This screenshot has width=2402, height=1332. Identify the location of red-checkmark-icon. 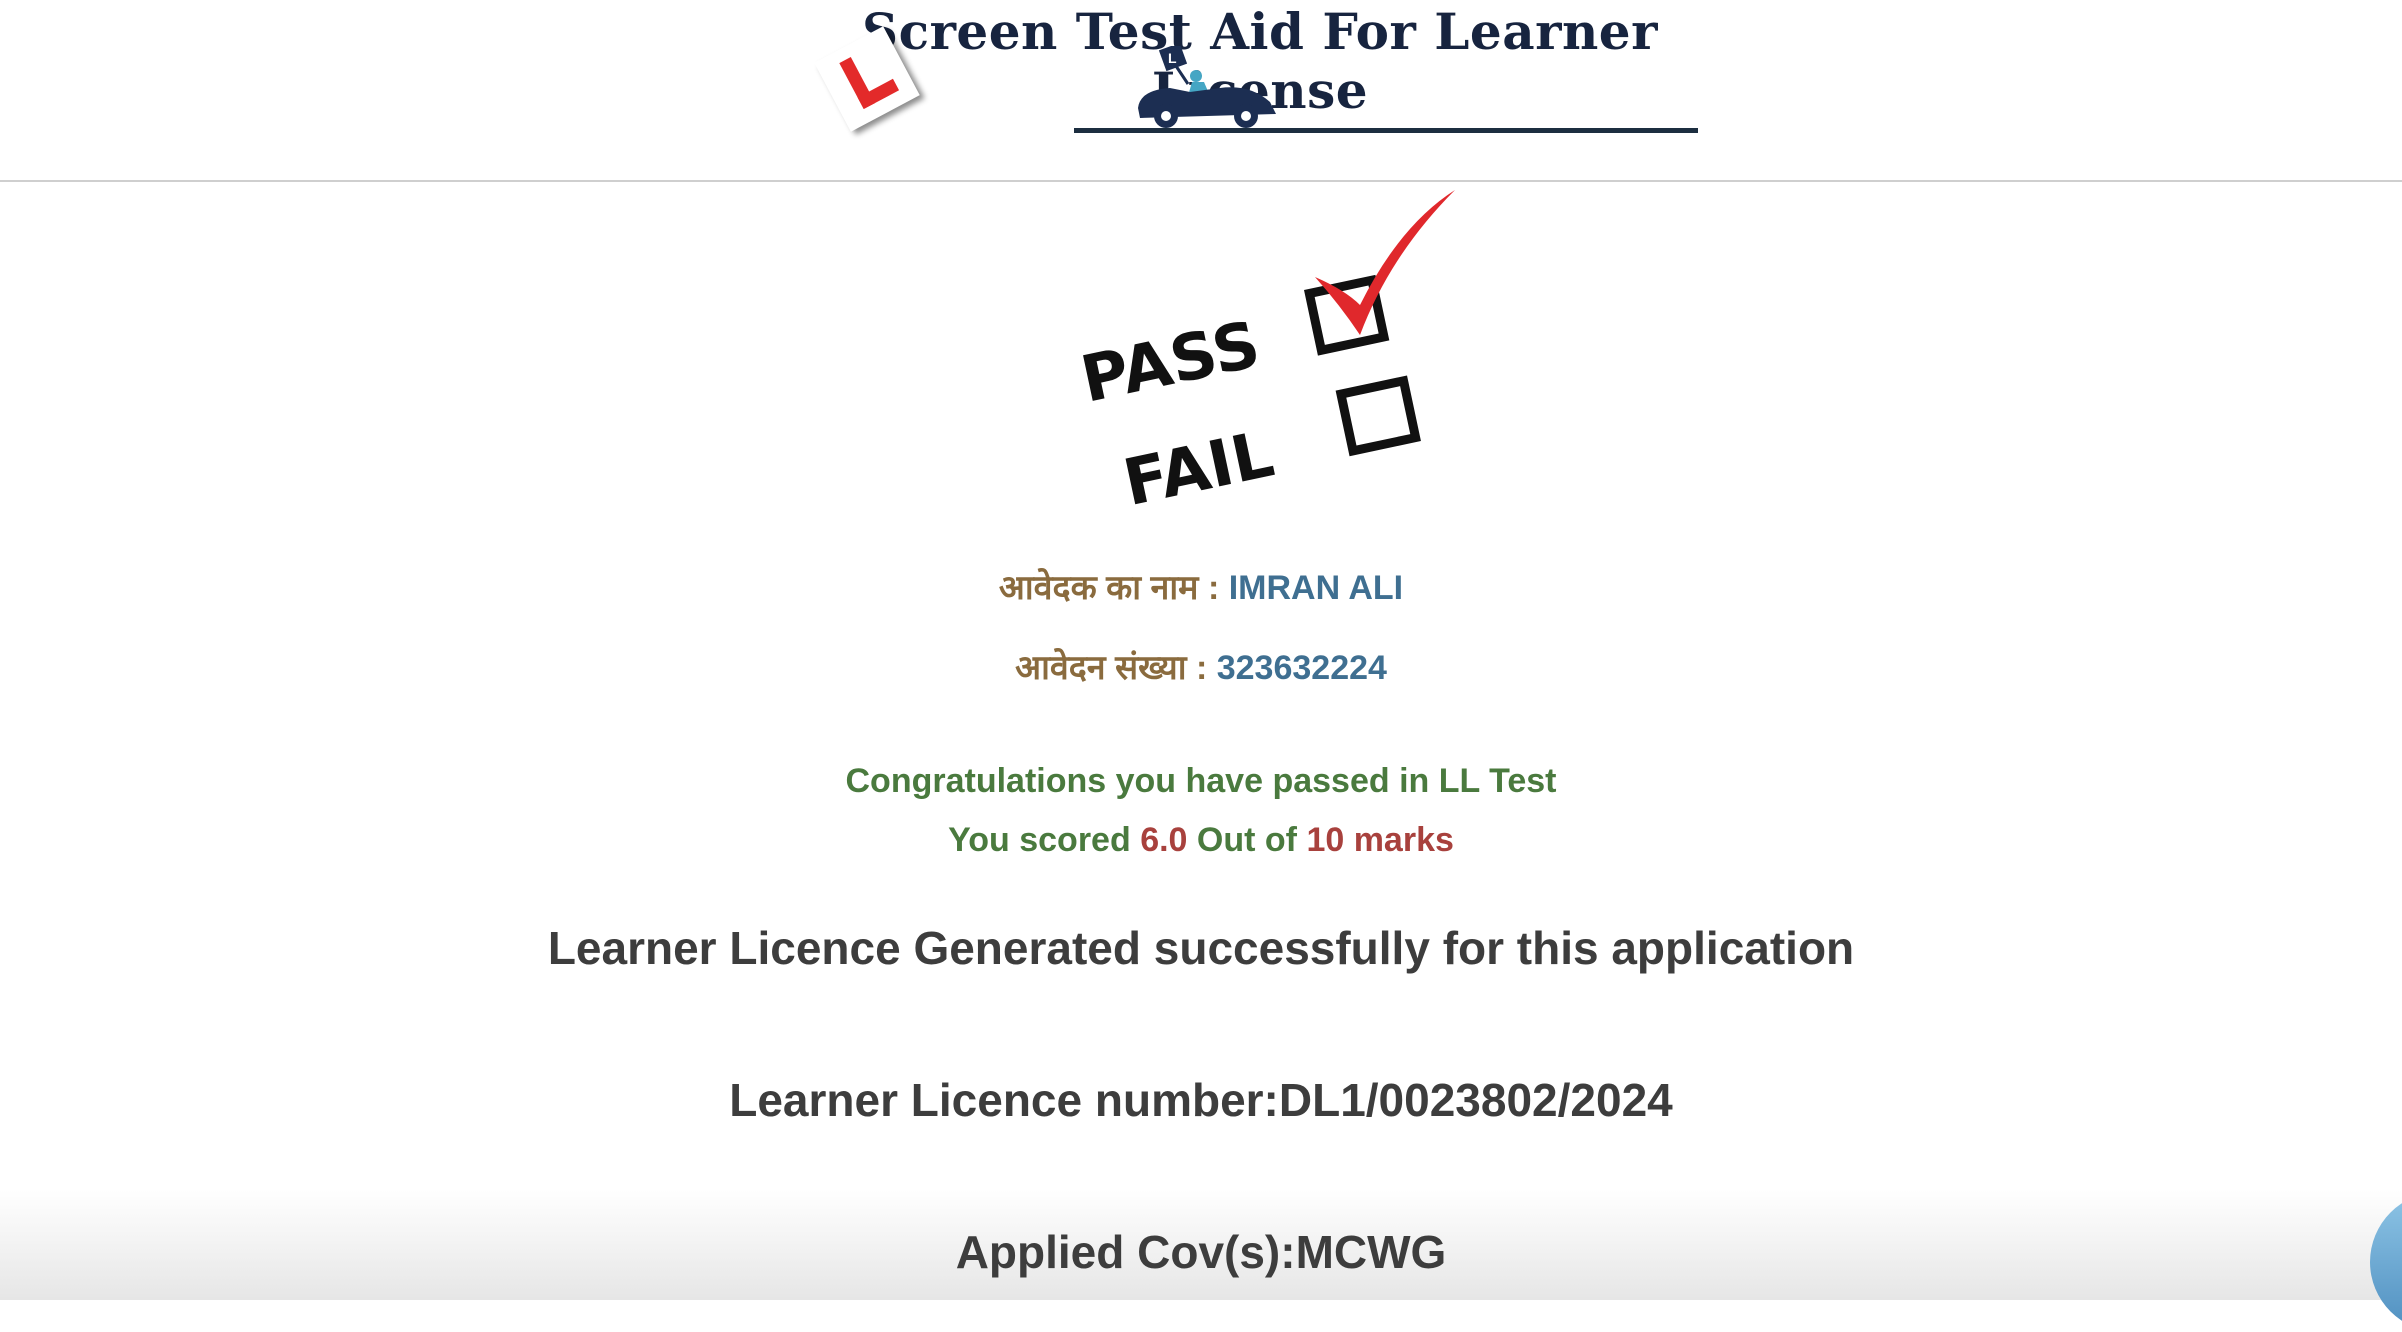
(1385, 262).